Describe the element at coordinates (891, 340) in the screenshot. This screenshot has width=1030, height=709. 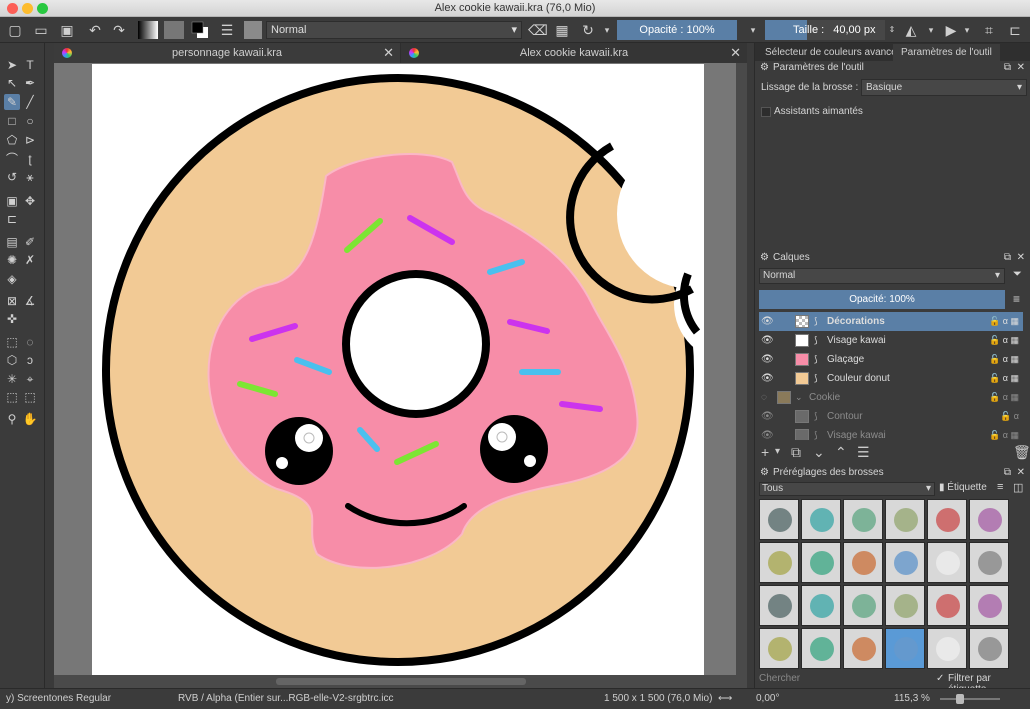
I see `layer-row-visage: 👁 ⟆ Visage kawai 🔓 α ▦` at that location.